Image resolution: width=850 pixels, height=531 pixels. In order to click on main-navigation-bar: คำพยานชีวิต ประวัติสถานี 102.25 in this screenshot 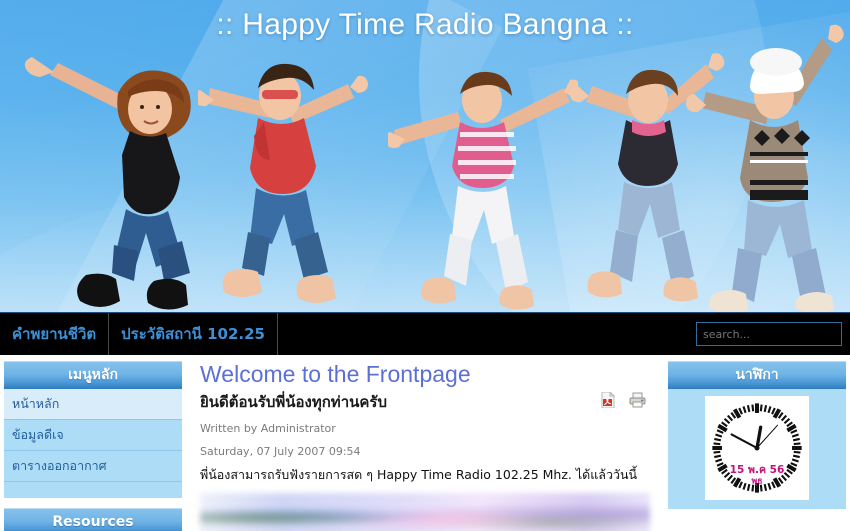, I will do `click(425, 333)`.